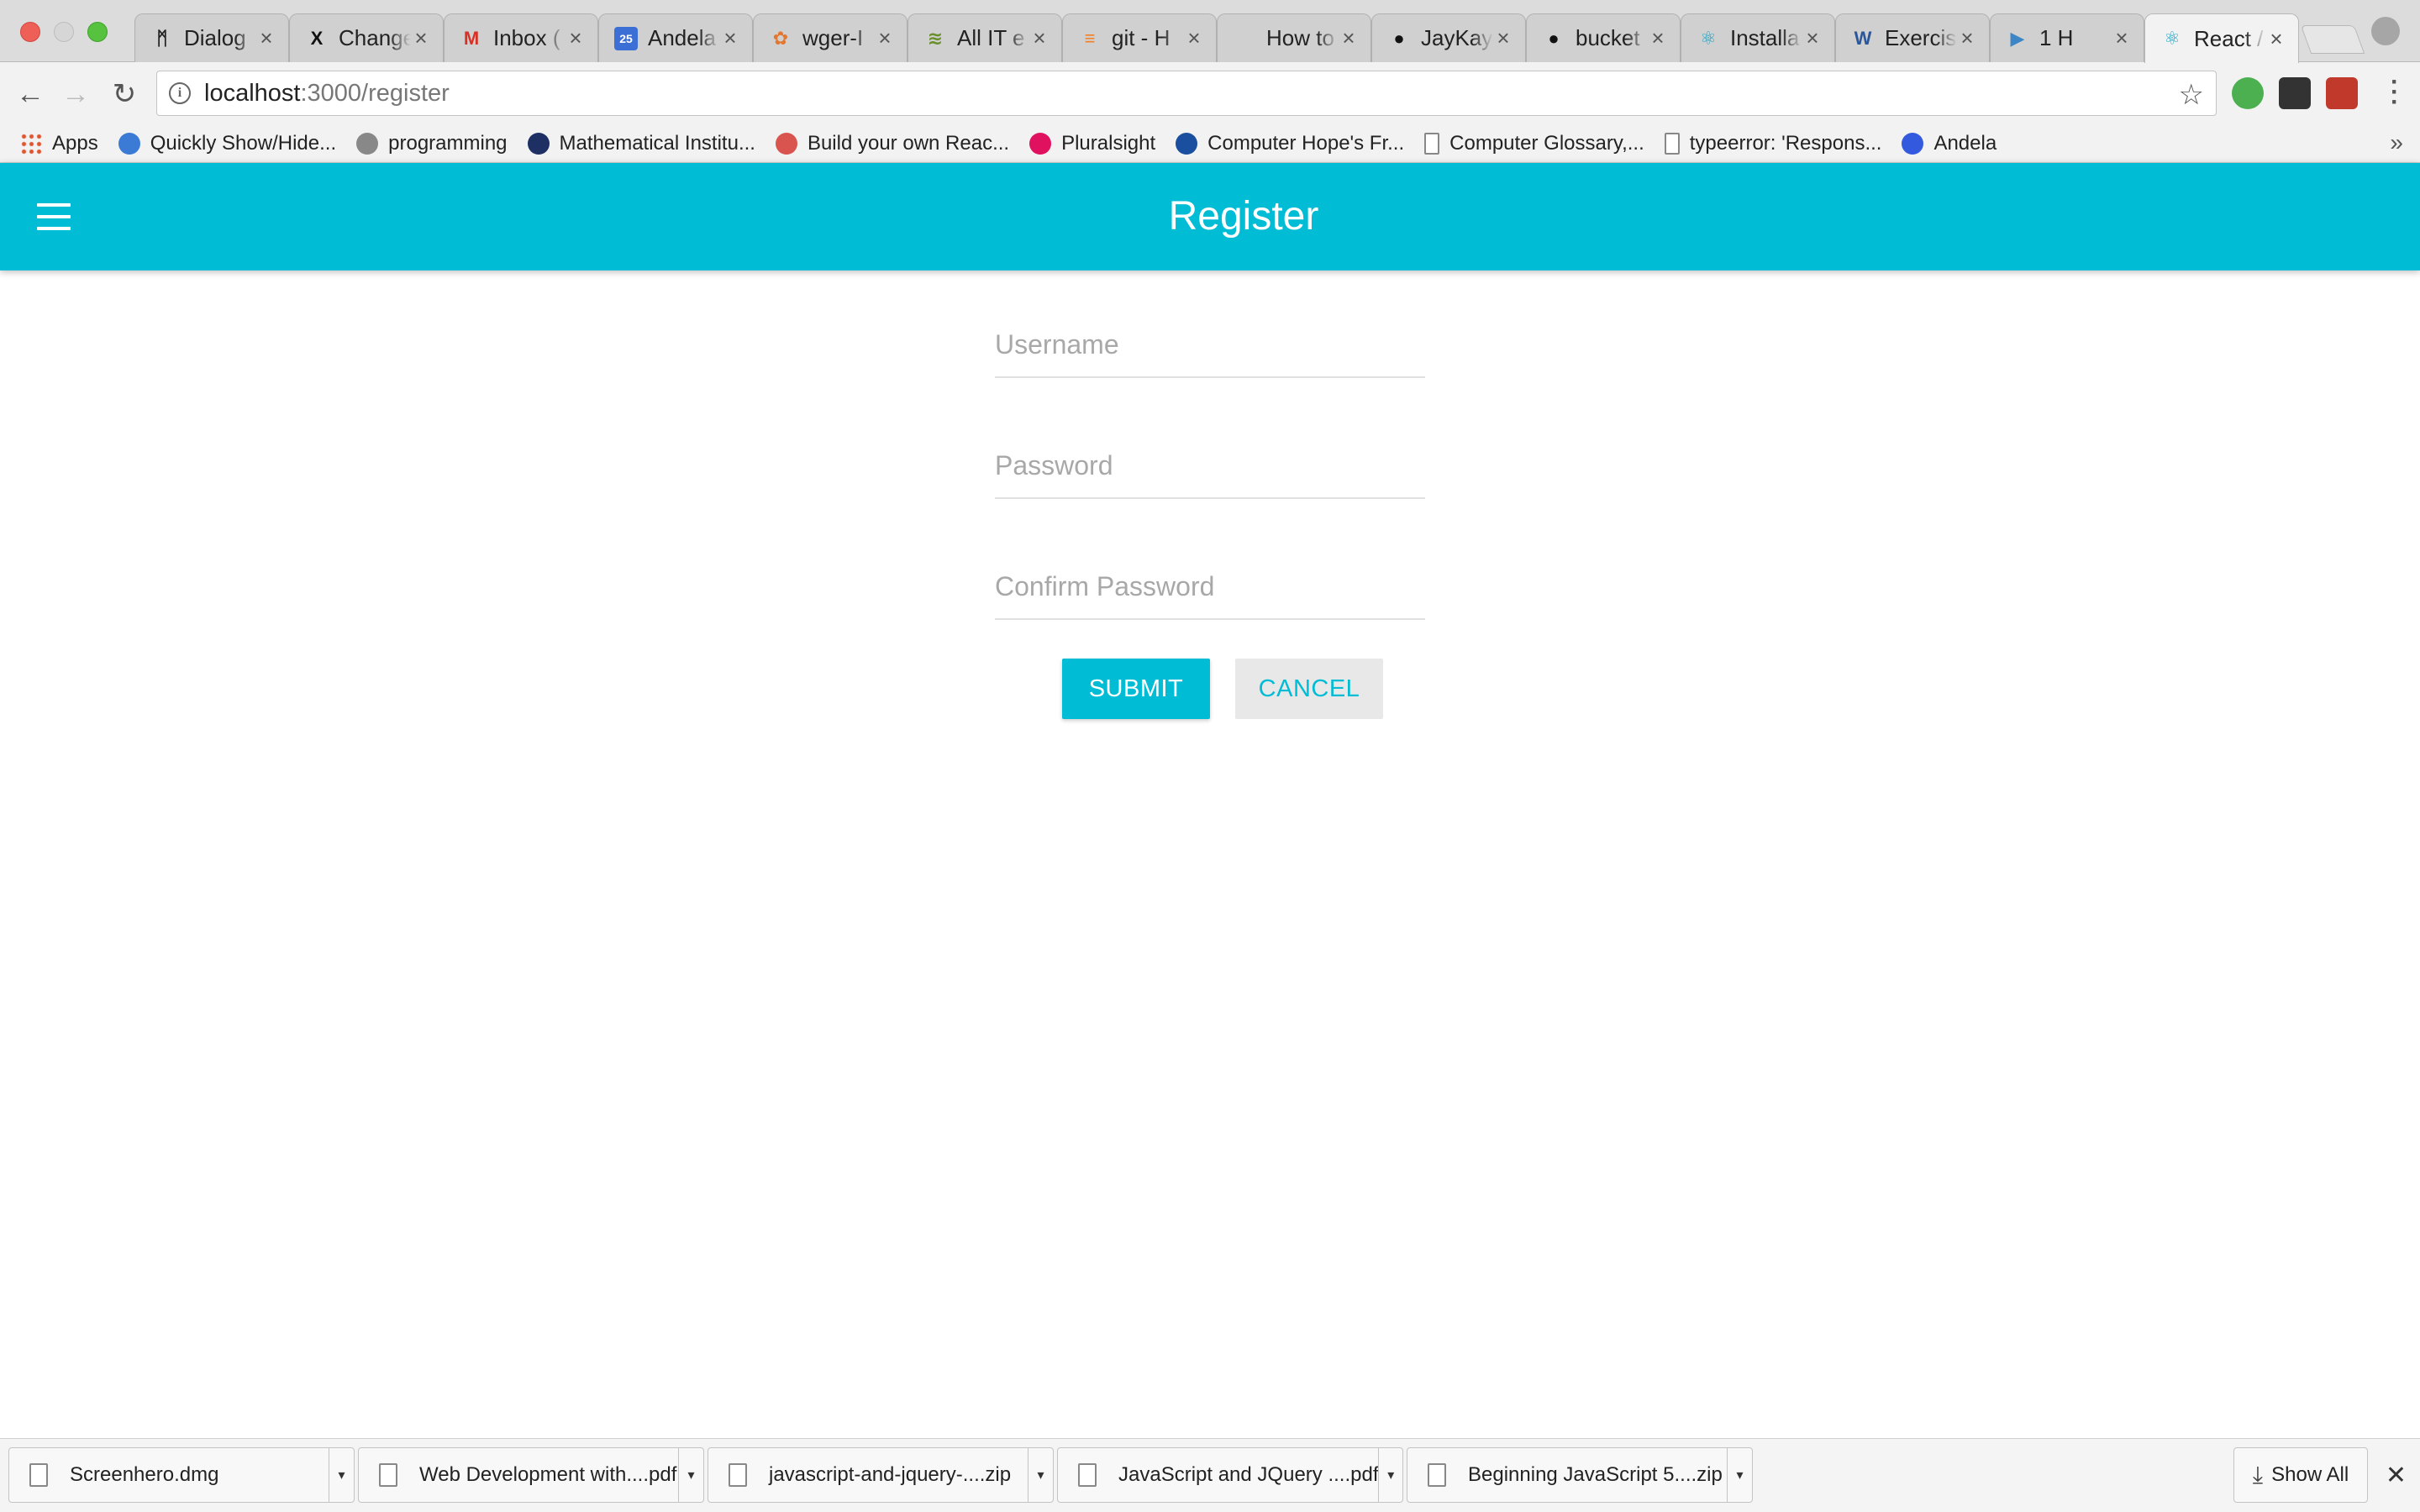  Describe the element at coordinates (1186, 93) in the screenshot. I see `address-bar: i localhost:3000/register ☆` at that location.